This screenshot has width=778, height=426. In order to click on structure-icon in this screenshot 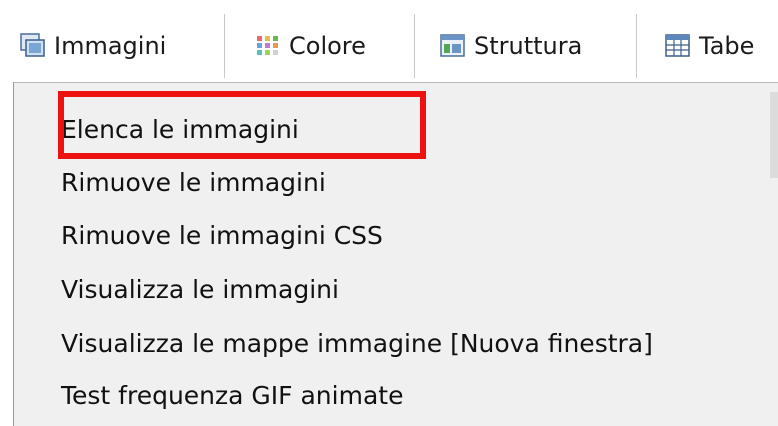, I will do `click(452, 45)`.